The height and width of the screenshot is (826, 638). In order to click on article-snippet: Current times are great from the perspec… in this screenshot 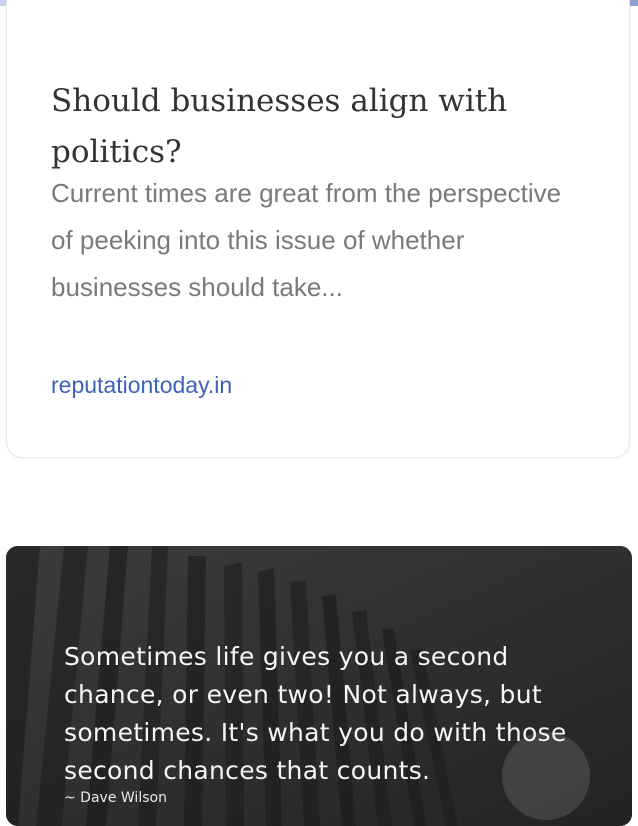, I will do `click(306, 240)`.